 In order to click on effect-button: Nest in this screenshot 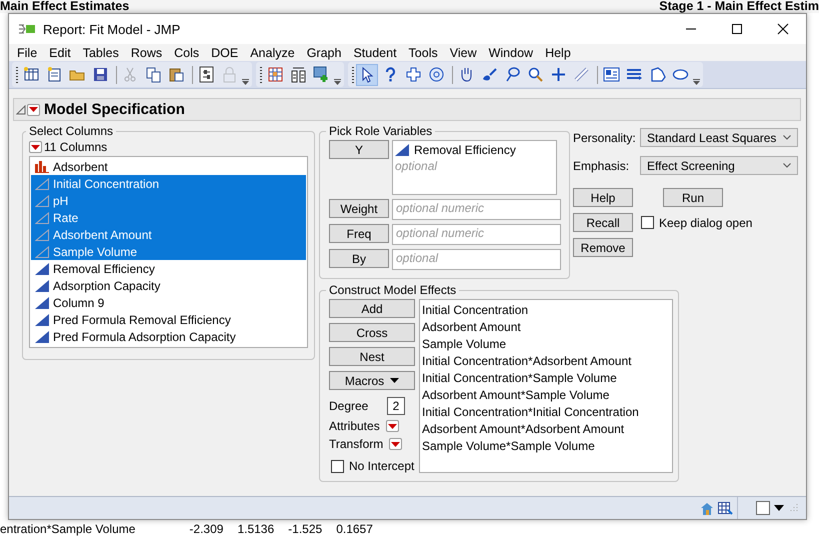, I will do `click(372, 356)`.